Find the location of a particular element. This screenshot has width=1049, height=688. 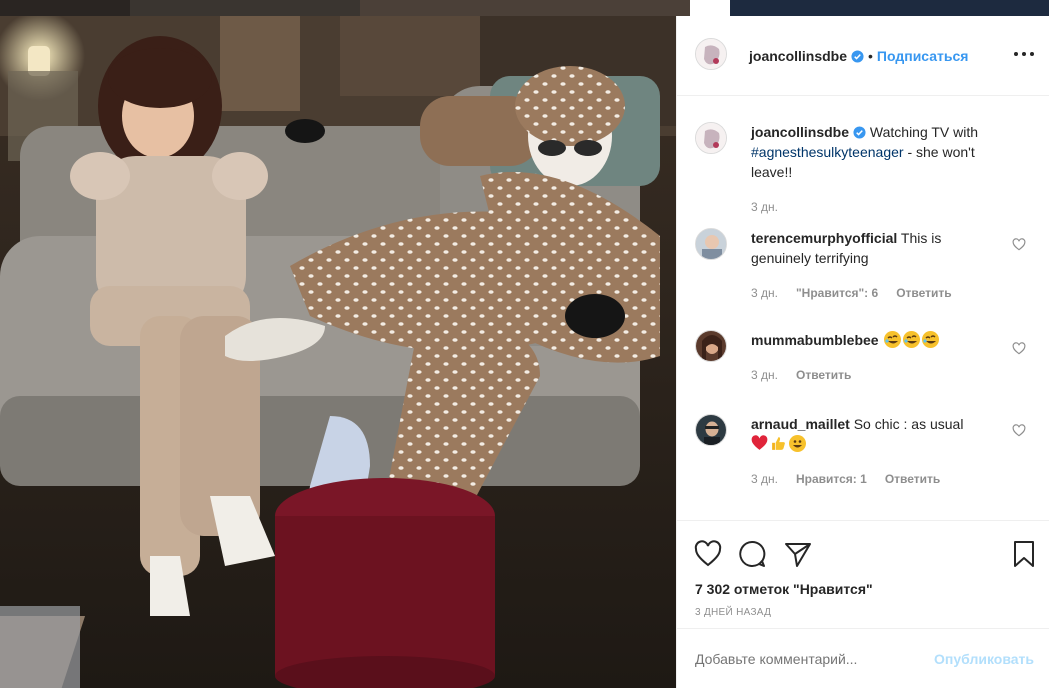

heart-icon is located at coordinates (708, 554).